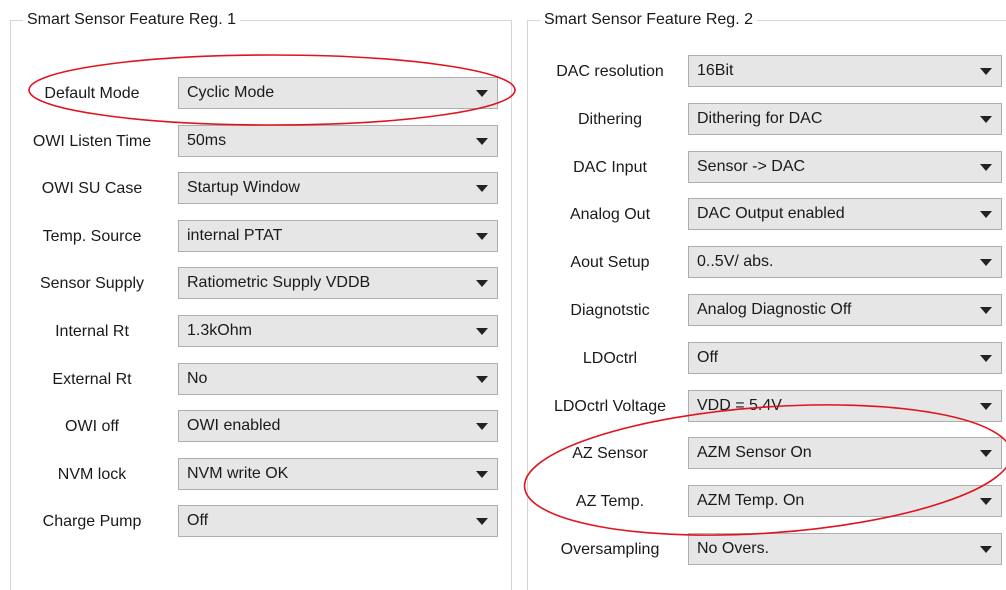 Image resolution: width=1006 pixels, height=590 pixels. I want to click on dac-input-label: DAC Input, so click(610, 167).